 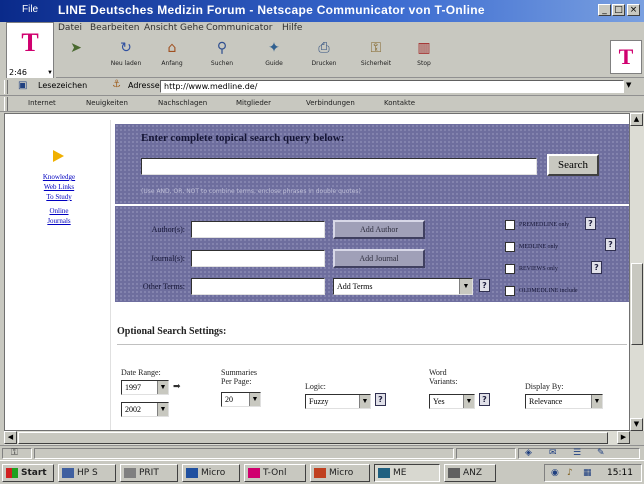 What do you see at coordinates (87, 473) in the screenshot?
I see `task-hp: HP S` at bounding box center [87, 473].